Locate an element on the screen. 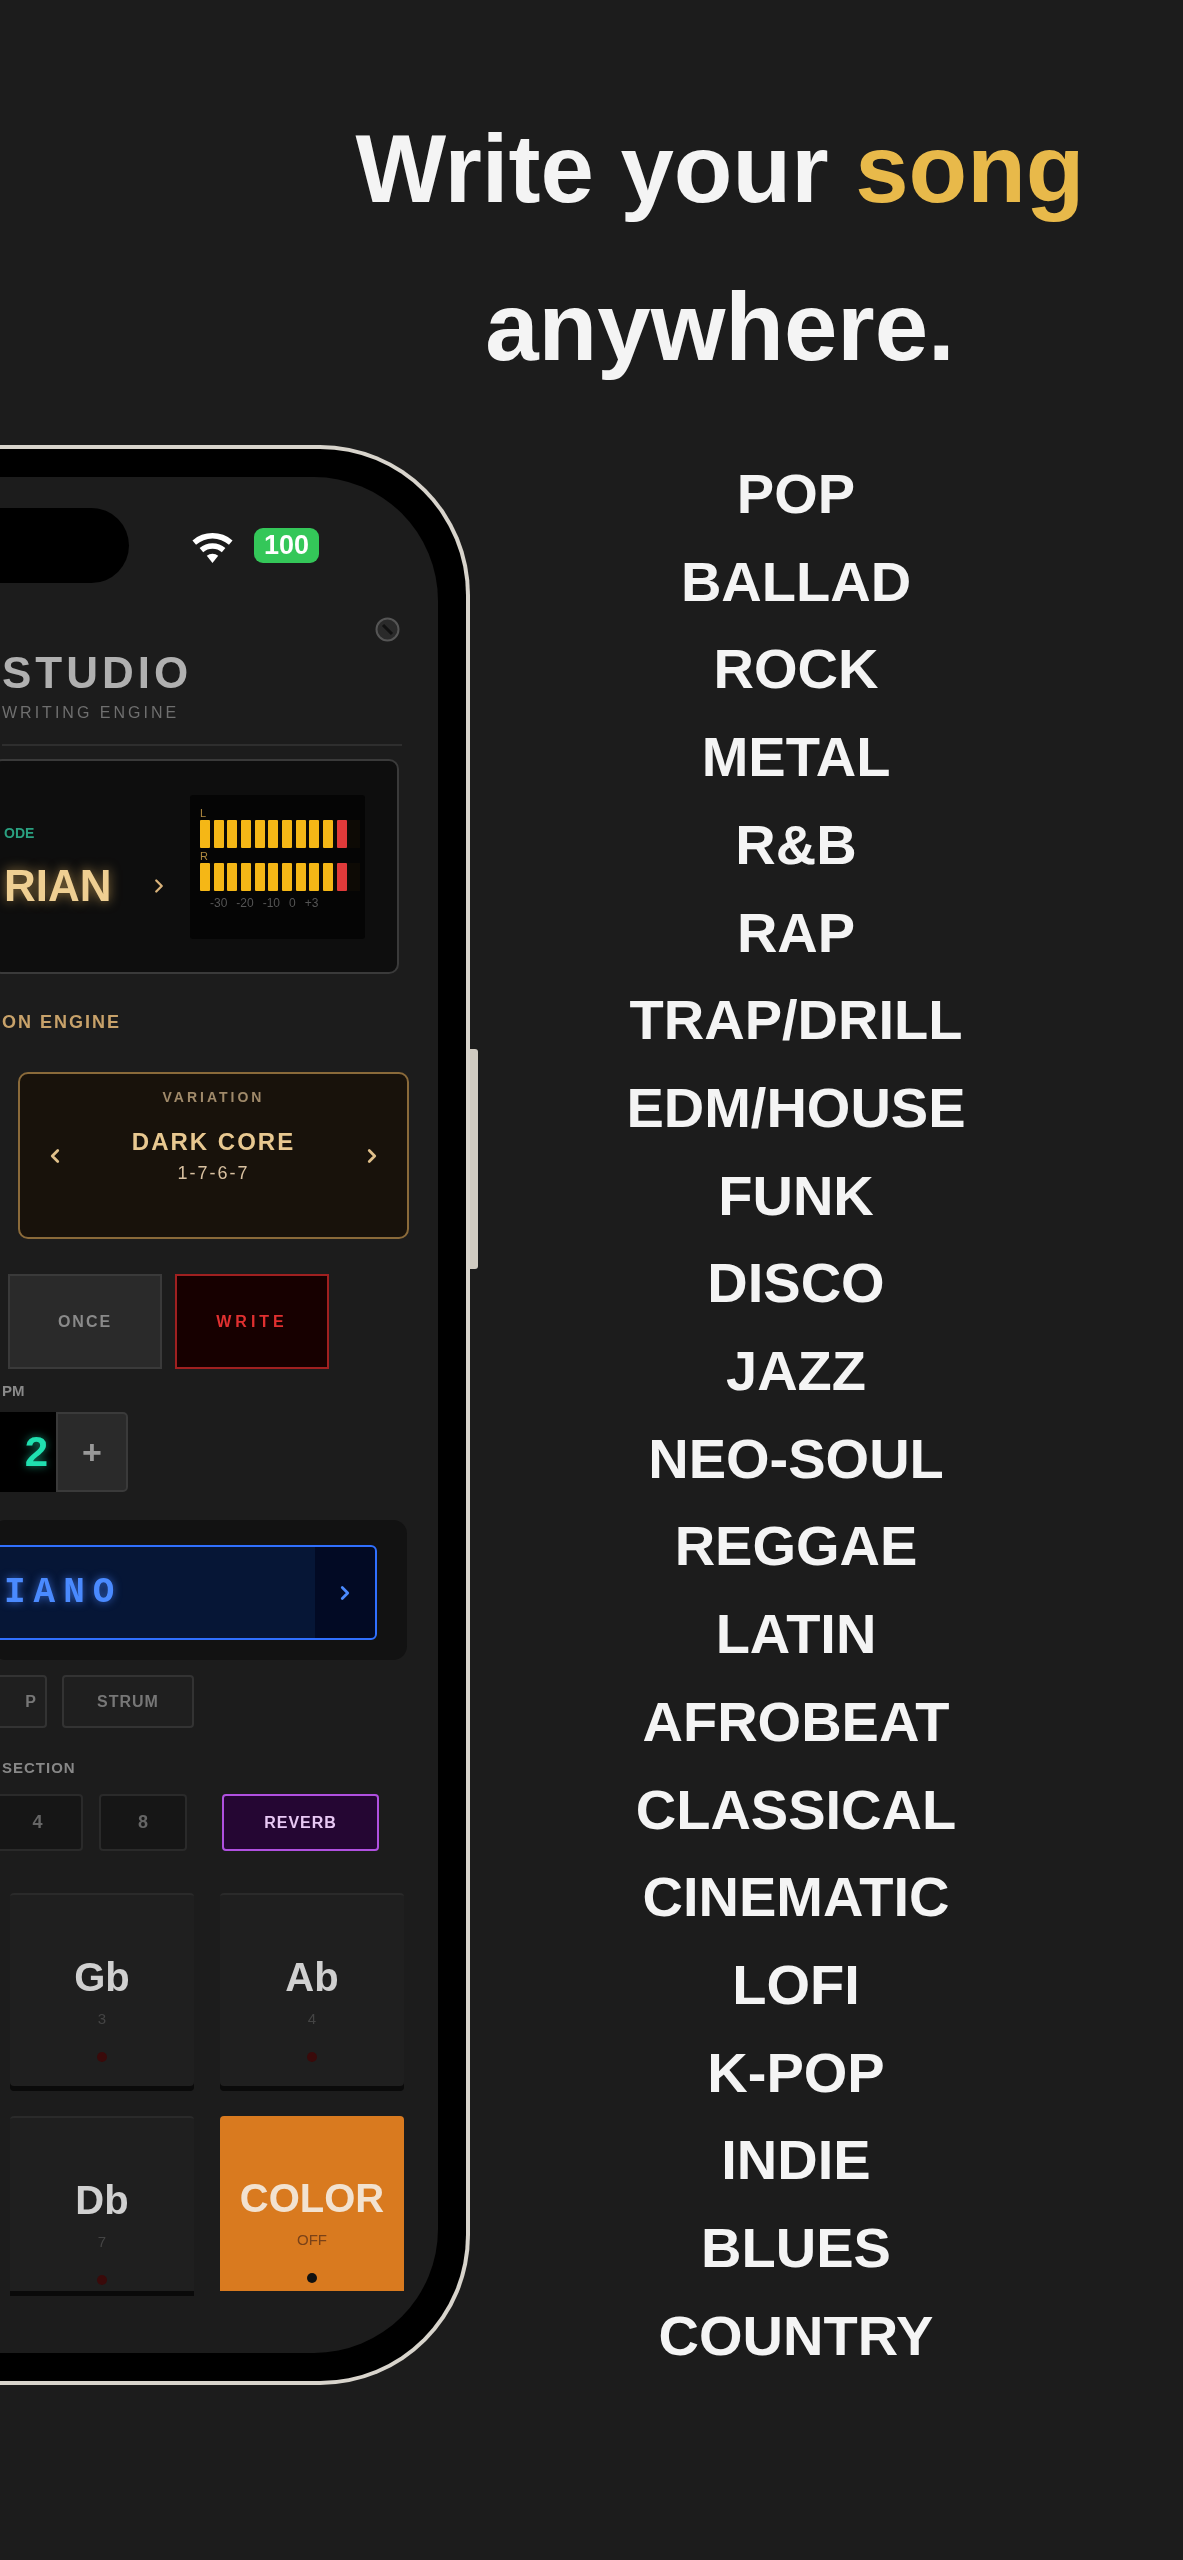 The image size is (1183, 2560). slash-circle-icon is located at coordinates (387, 629).